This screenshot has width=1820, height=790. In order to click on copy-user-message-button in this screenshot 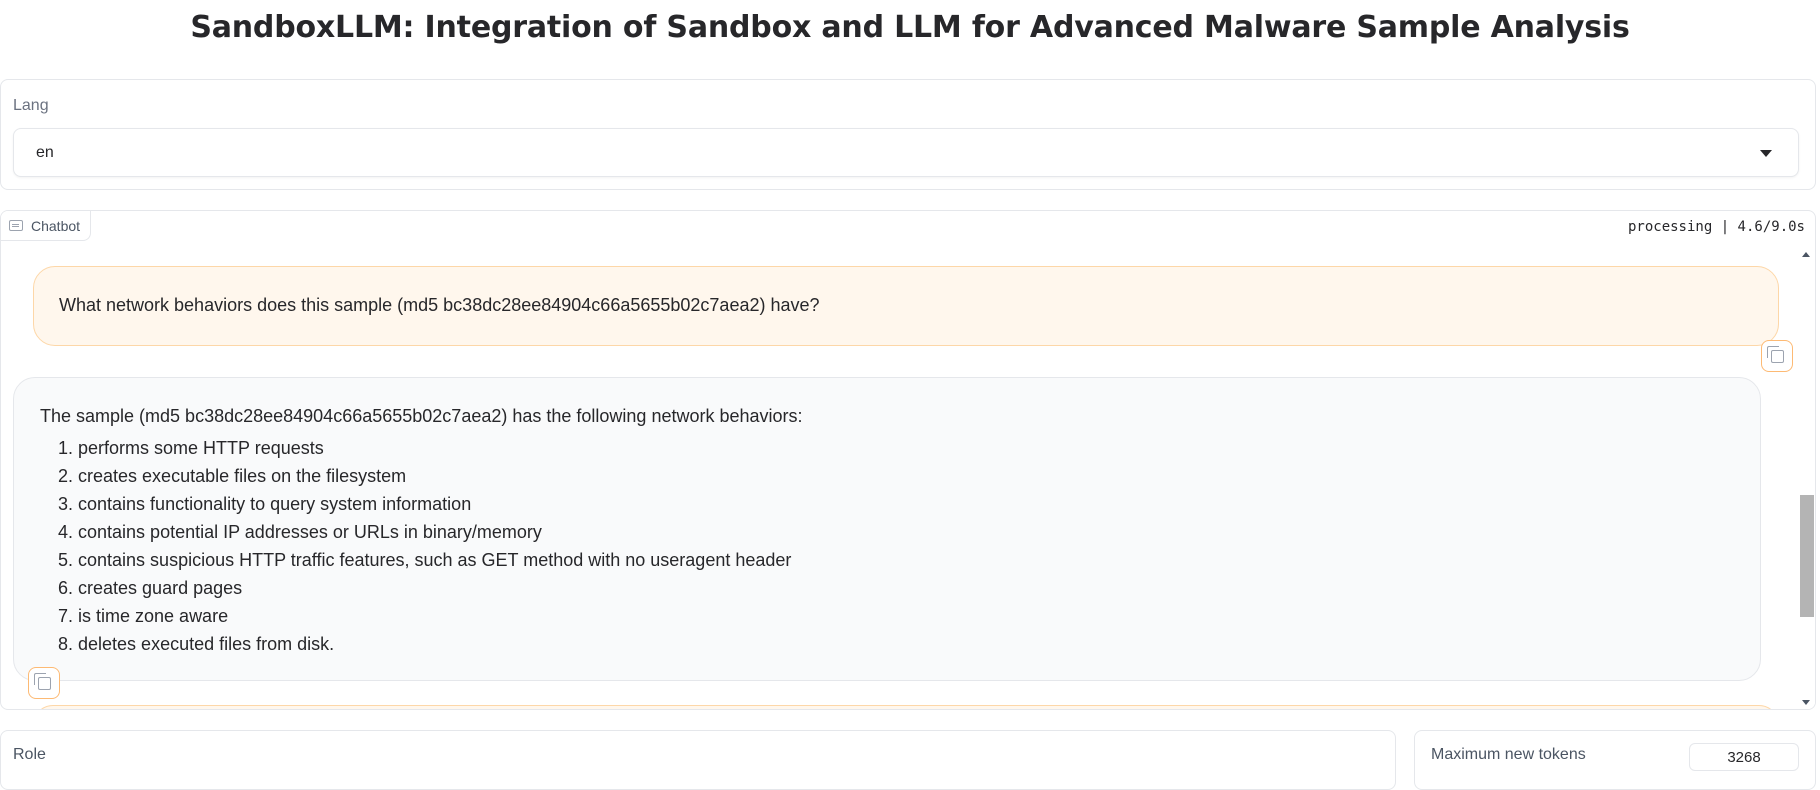, I will do `click(1777, 356)`.